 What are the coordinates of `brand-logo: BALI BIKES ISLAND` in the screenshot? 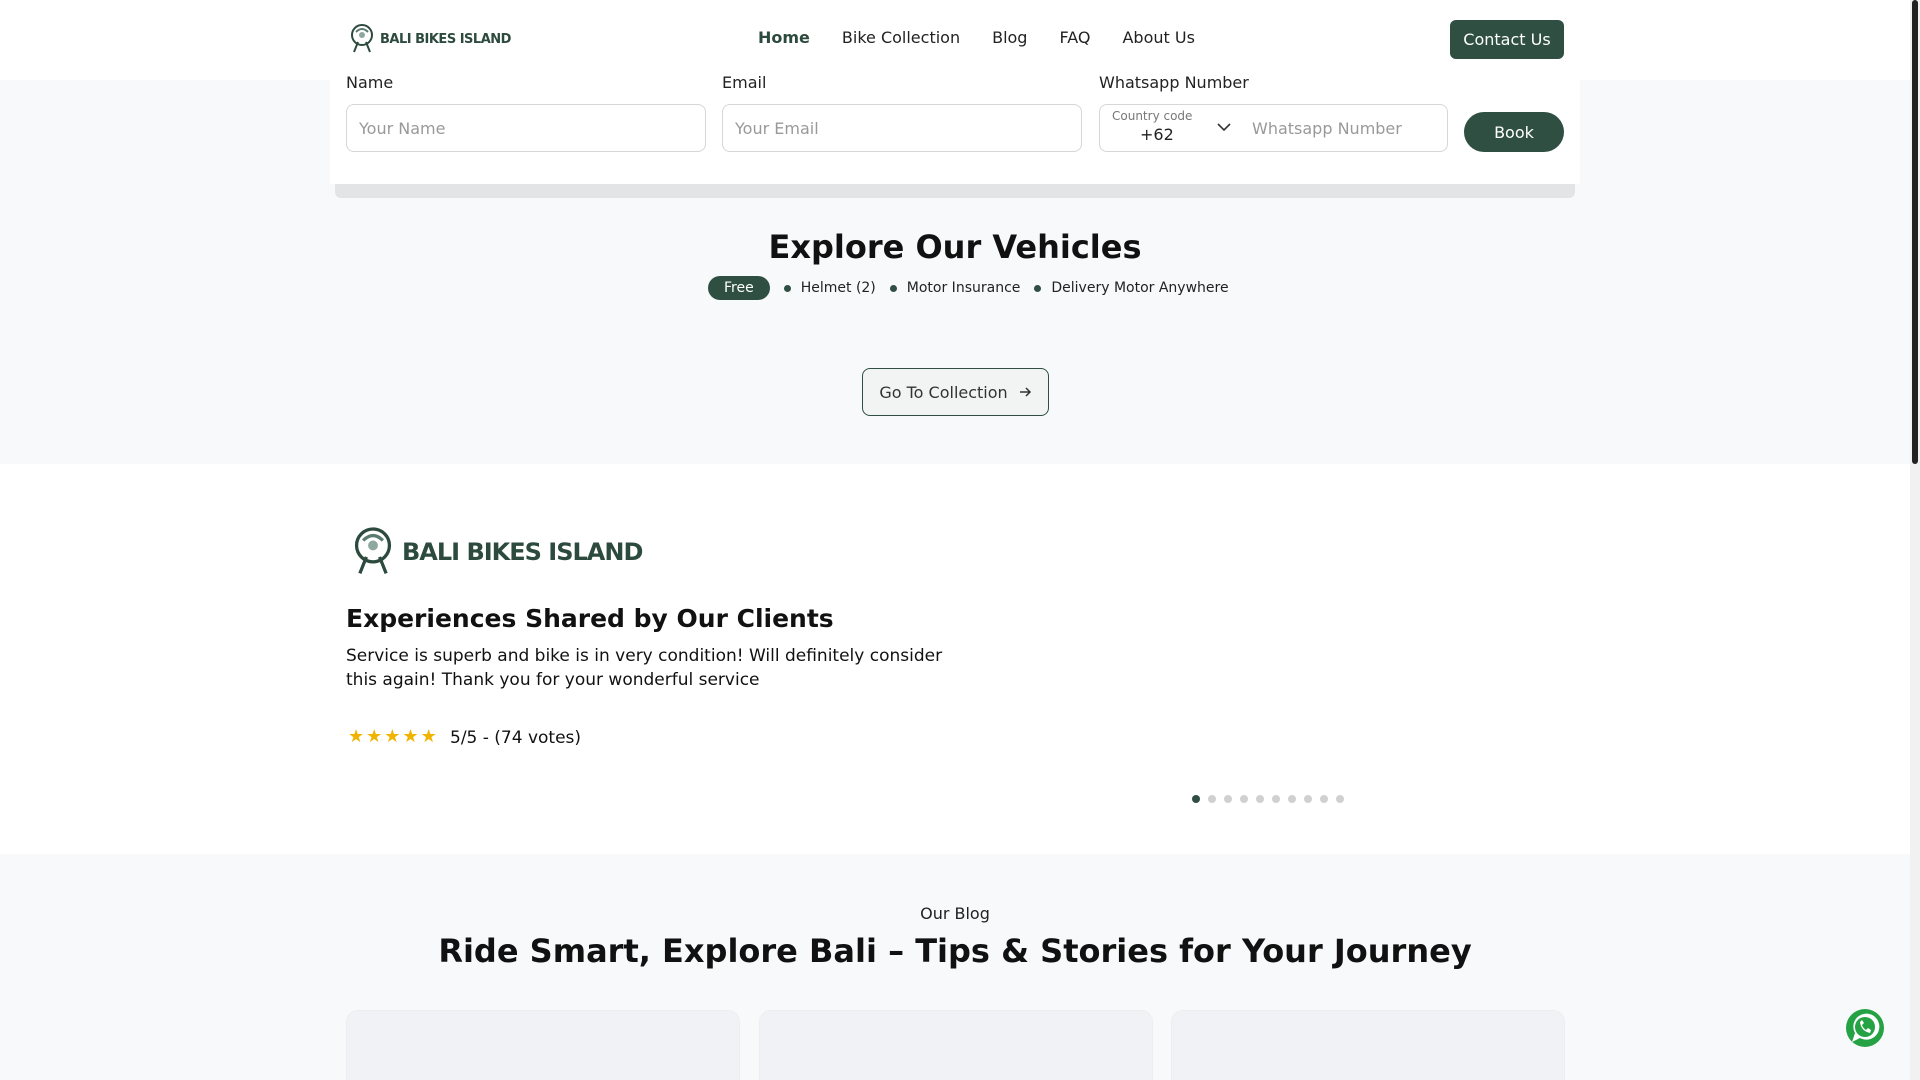 It's located at (429, 39).